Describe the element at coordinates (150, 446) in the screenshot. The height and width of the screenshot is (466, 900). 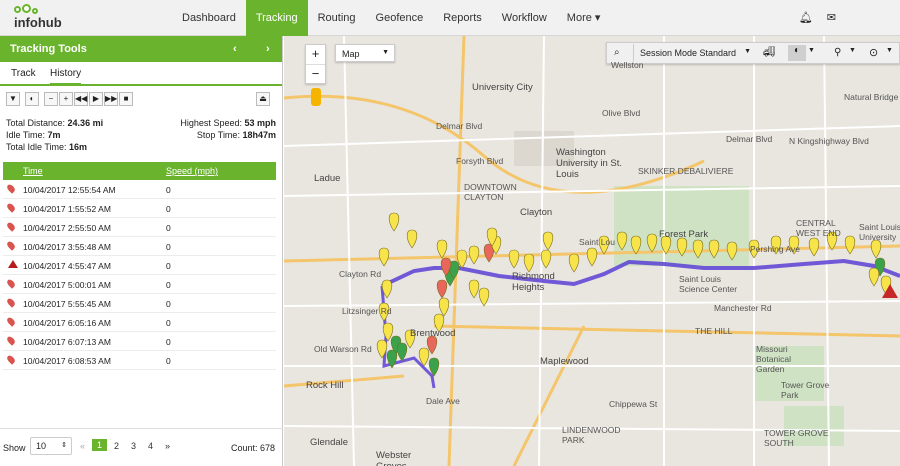
I see `page-4: 4` at that location.